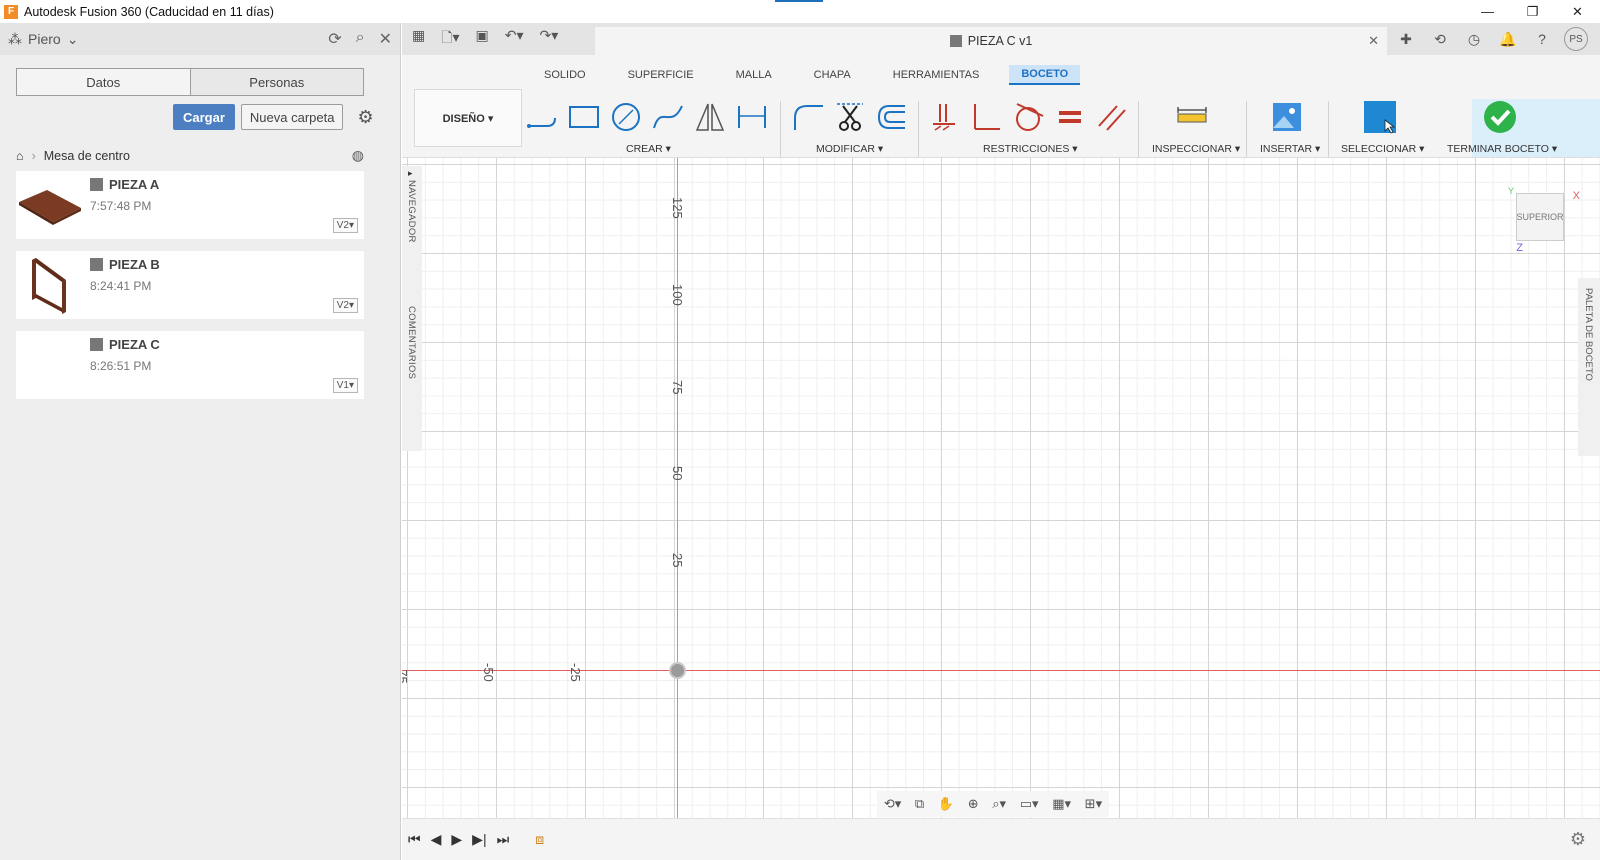 This screenshot has height=860, width=1600. I want to click on close-tab-icon: ✕, so click(1373, 41).